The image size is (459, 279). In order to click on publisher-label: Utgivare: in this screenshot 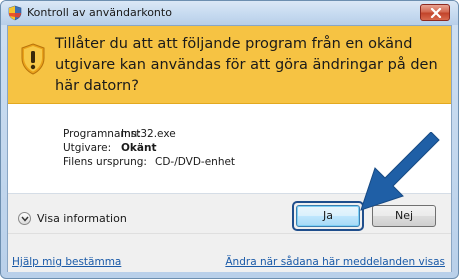, I will do `click(87, 148)`.